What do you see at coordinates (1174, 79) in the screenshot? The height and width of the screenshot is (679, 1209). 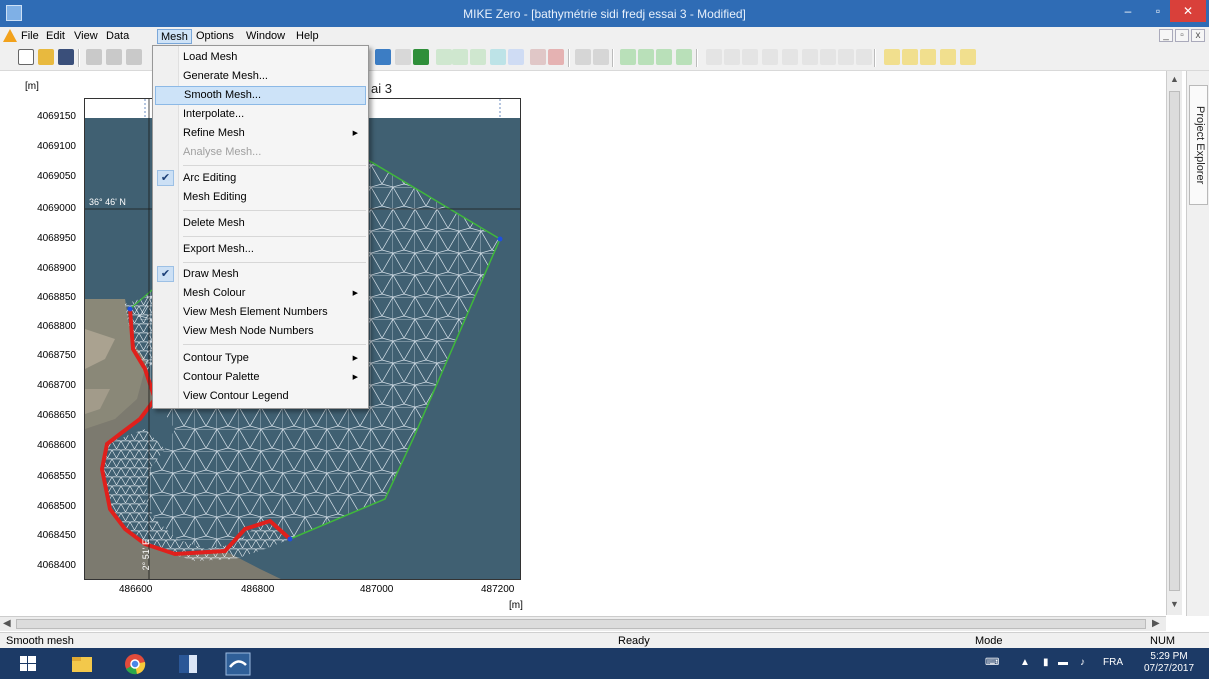 I see `scroll-up-icon: ▲` at bounding box center [1174, 79].